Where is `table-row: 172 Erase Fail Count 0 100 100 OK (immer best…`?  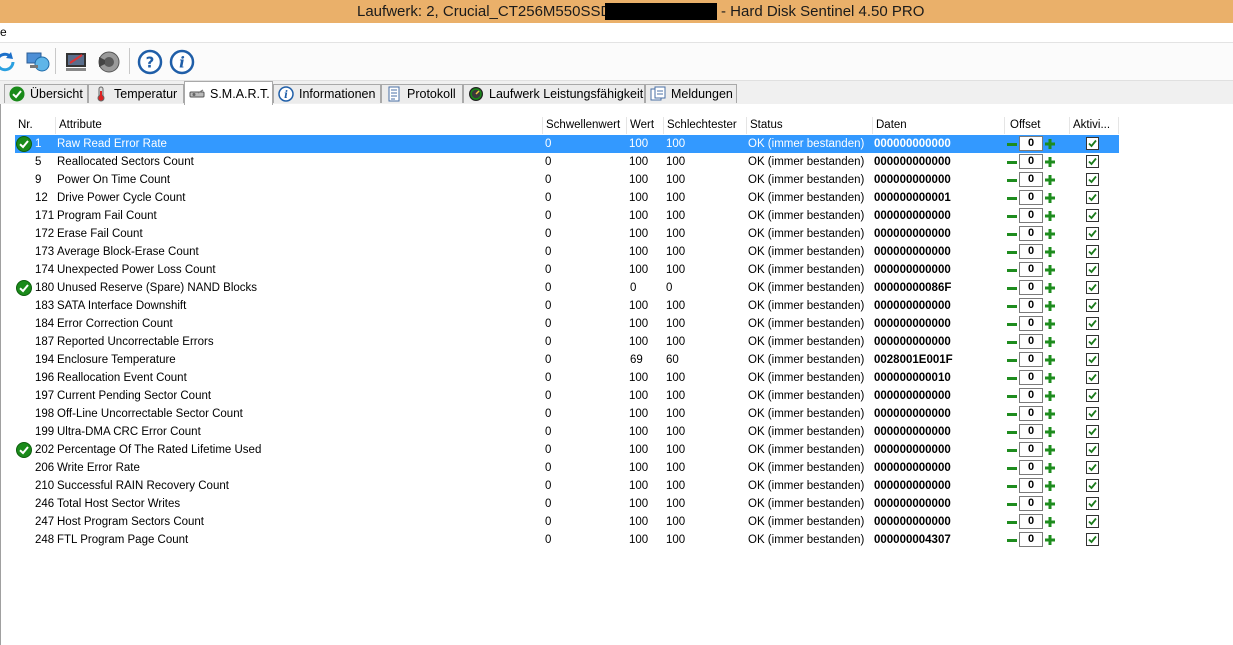
table-row: 172 Erase Fail Count 0 100 100 OK (immer best… is located at coordinates (567, 234).